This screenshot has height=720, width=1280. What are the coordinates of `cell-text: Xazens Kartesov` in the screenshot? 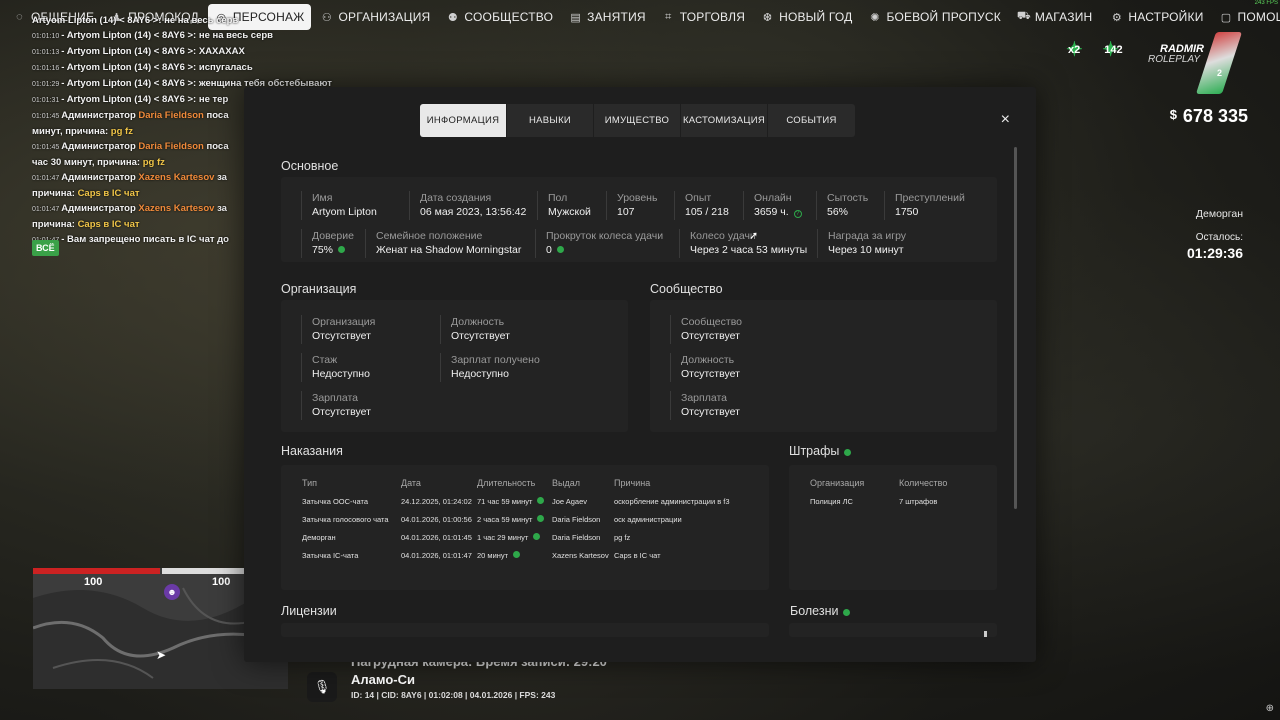 It's located at (580, 555).